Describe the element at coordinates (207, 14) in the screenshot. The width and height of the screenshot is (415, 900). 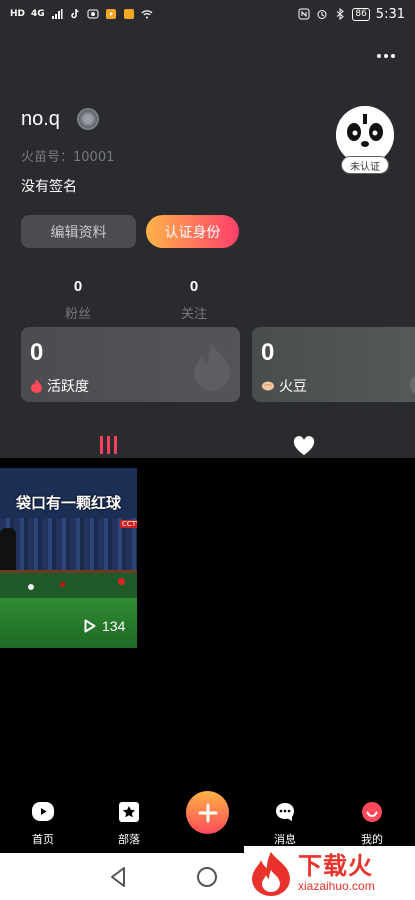
I see `status-bar: HD 4G 86 5:31` at that location.